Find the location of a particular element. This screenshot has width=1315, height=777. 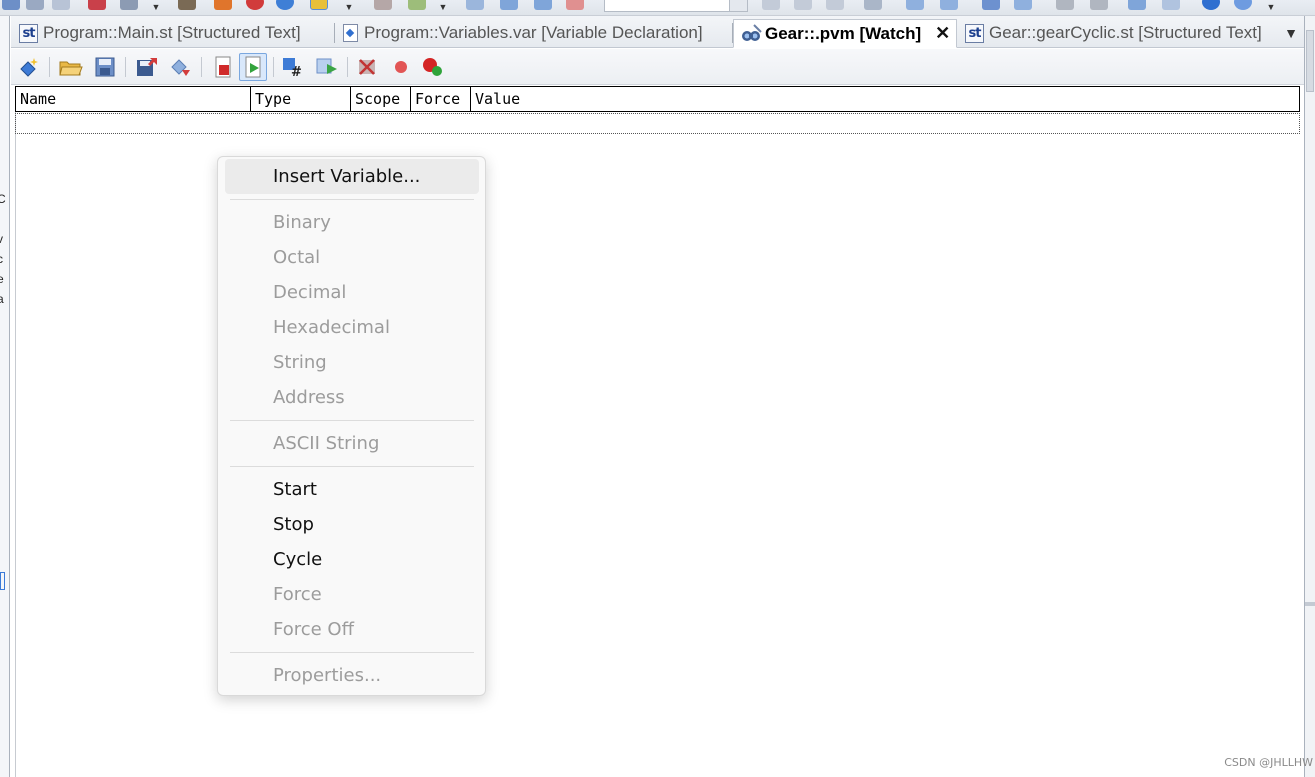

tab-program-main: st Program::Main.st [Structured Text] is located at coordinates (174, 33).